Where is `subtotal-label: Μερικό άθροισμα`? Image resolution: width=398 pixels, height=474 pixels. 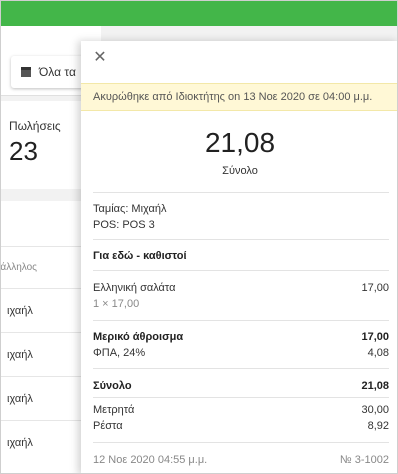
subtotal-label: Μερικό άθροισμα is located at coordinates (138, 337).